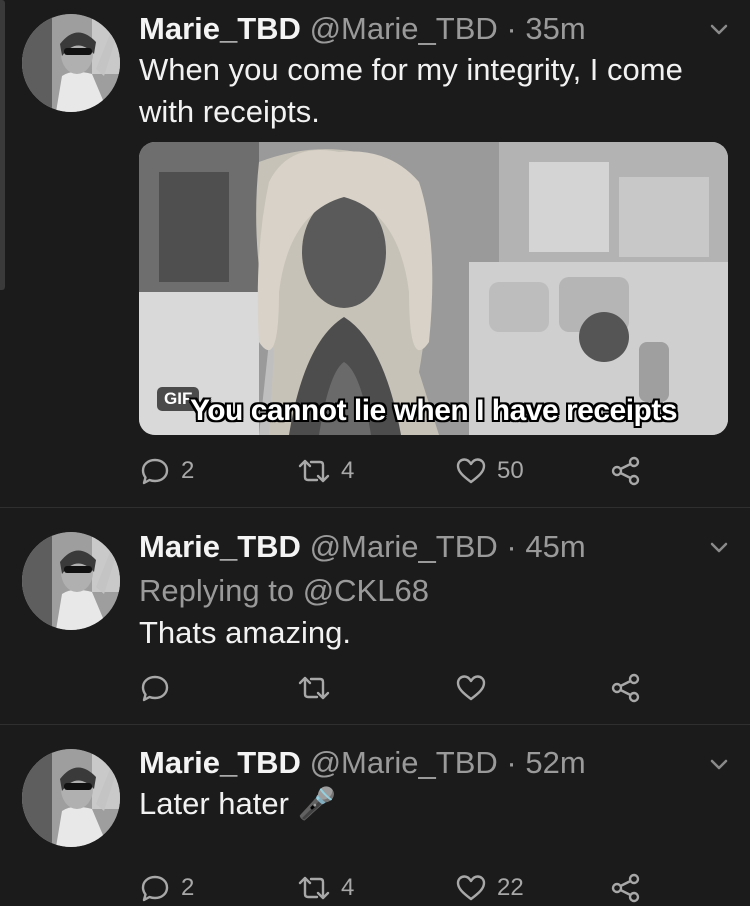 The width and height of the screenshot is (750, 906). I want to click on gif-caption: You cannot lie when I have receipts, so click(433, 410).